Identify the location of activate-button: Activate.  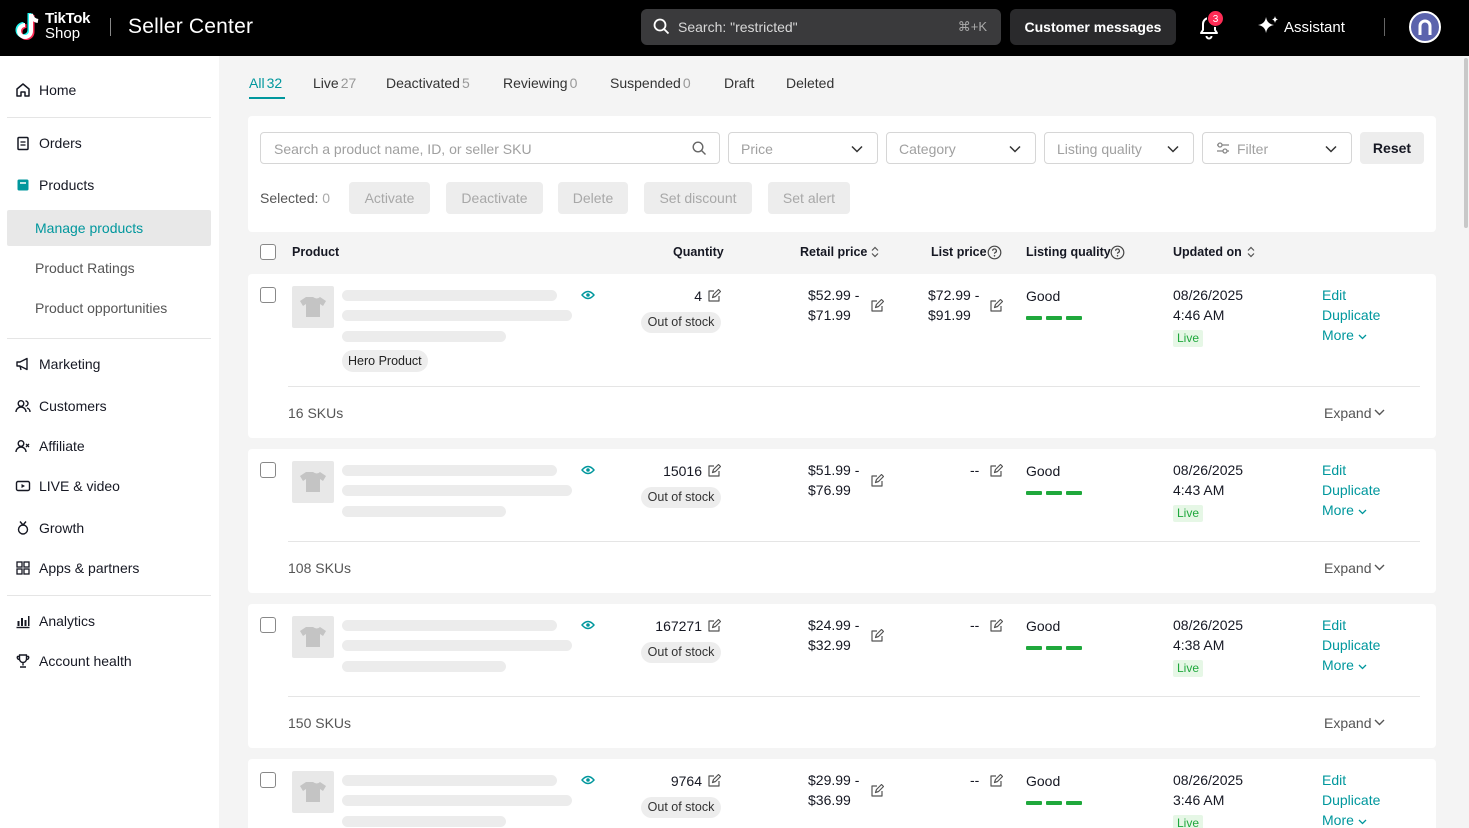
(389, 198).